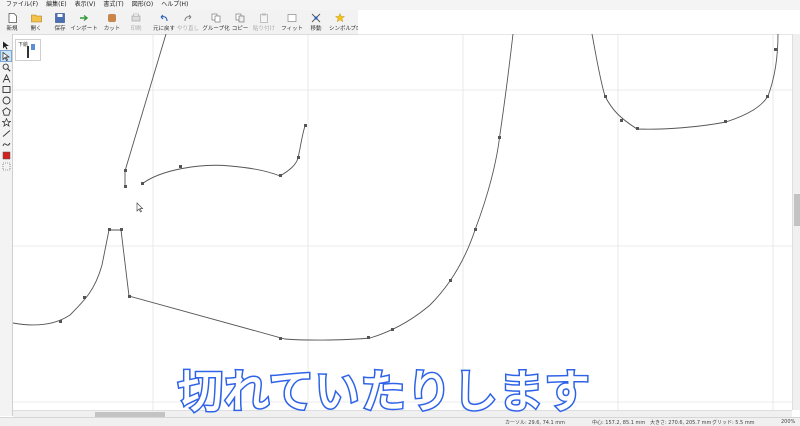 This screenshot has width=800, height=426. I want to click on paste-button: 貼り付け, so click(264, 21).